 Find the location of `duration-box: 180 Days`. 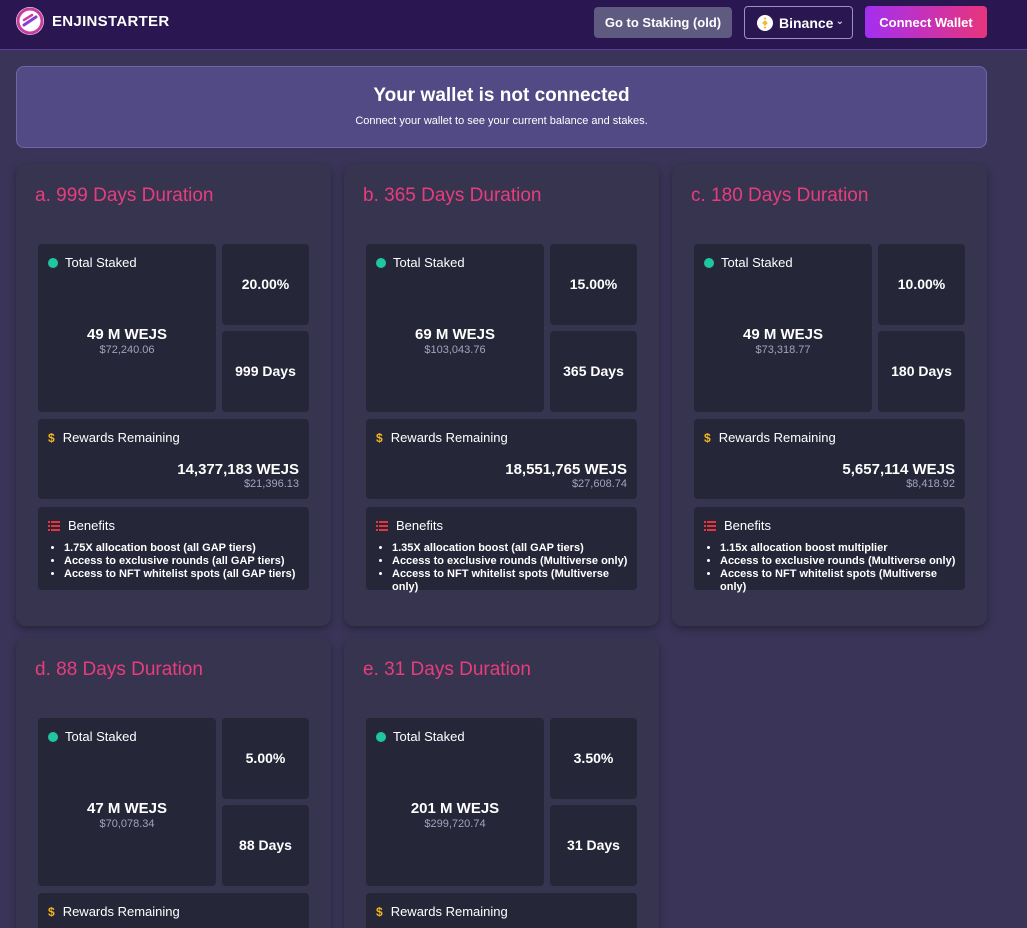

duration-box: 180 Days is located at coordinates (921, 371).